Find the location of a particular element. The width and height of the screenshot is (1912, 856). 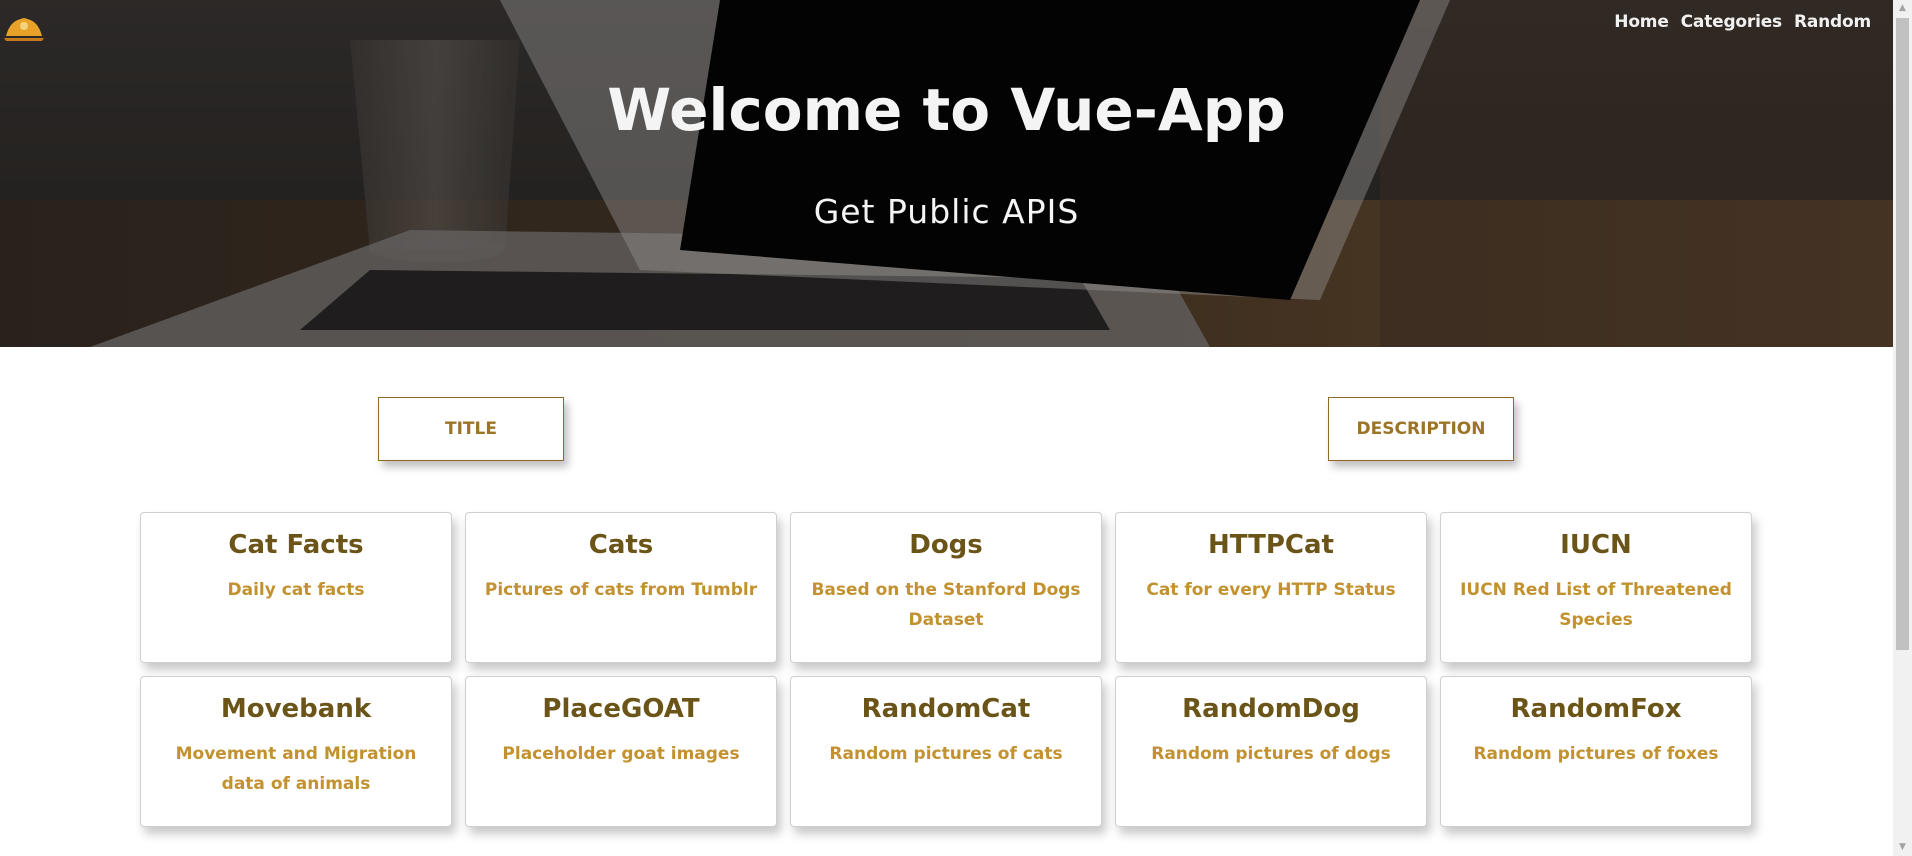

api-card-randomfox: RandomFox Random pictures of foxes is located at coordinates (1596, 751).